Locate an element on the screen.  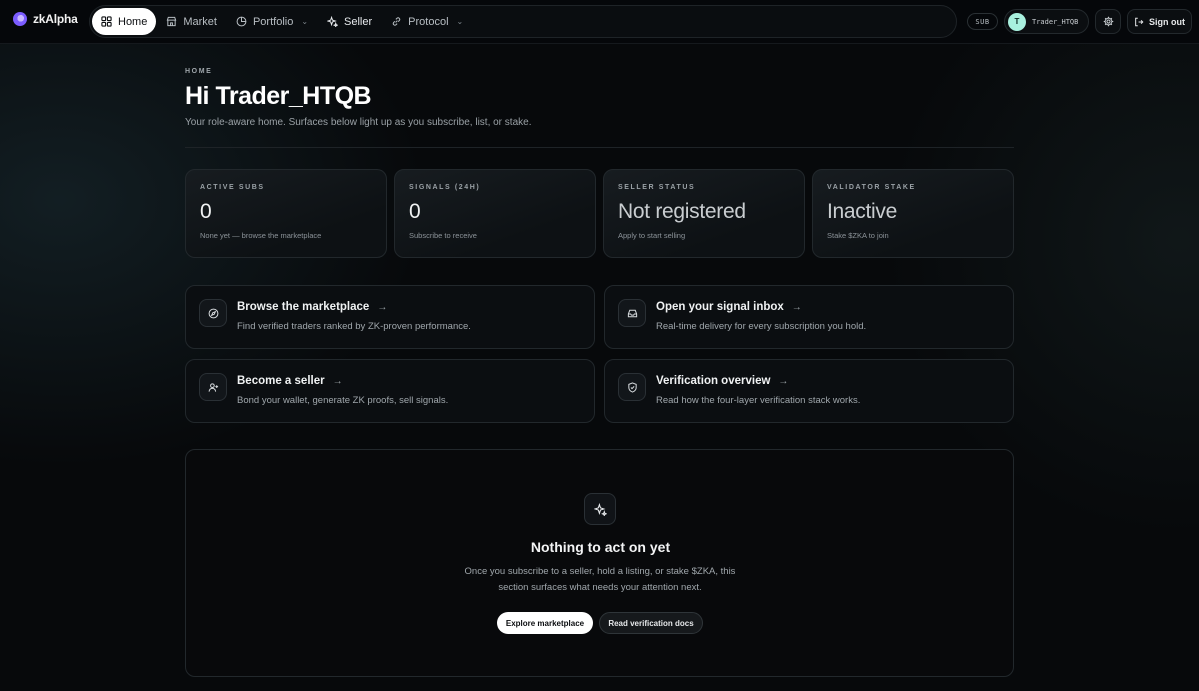
stat-value: Inactive is located at coordinates (862, 211).